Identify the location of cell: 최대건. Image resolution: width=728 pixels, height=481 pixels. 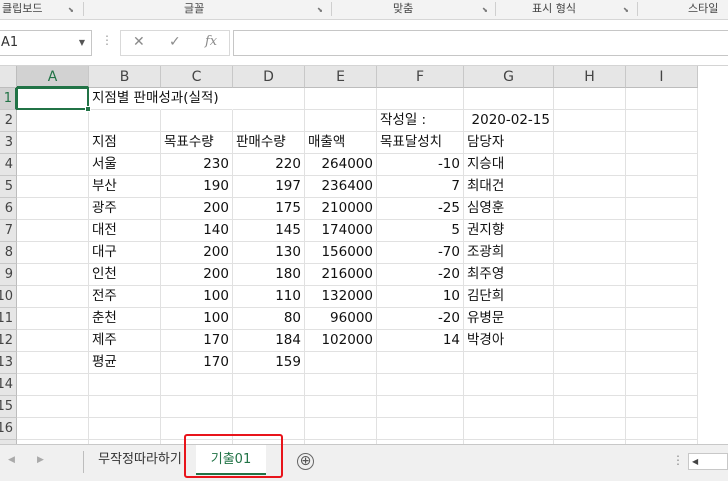
(509, 187).